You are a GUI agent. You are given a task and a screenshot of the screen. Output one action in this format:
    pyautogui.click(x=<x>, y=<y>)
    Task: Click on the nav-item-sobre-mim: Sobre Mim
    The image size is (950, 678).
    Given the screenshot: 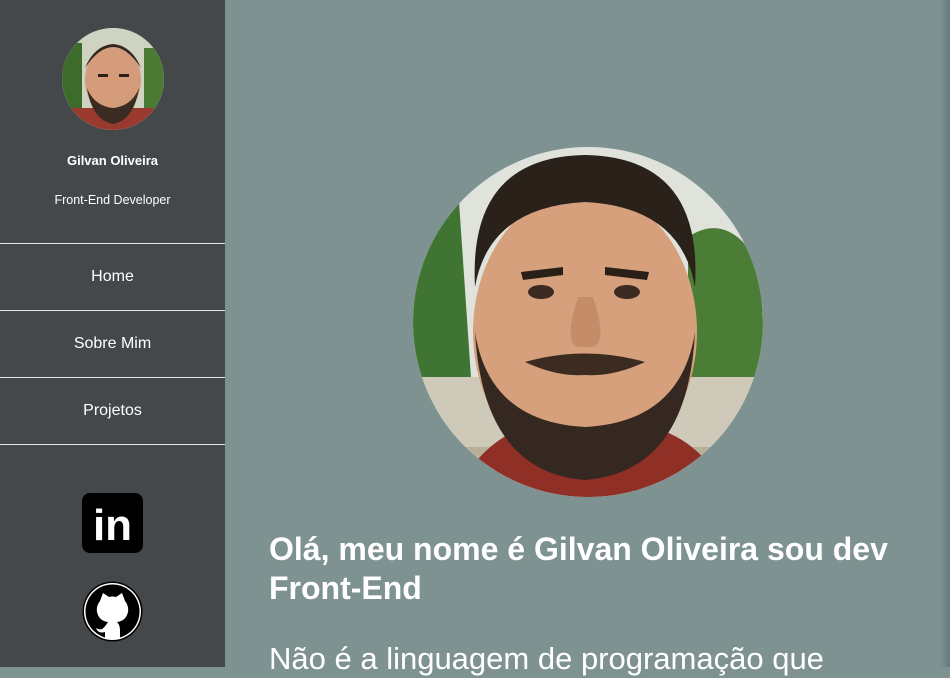 What is the action you would take?
    pyautogui.click(x=112, y=343)
    